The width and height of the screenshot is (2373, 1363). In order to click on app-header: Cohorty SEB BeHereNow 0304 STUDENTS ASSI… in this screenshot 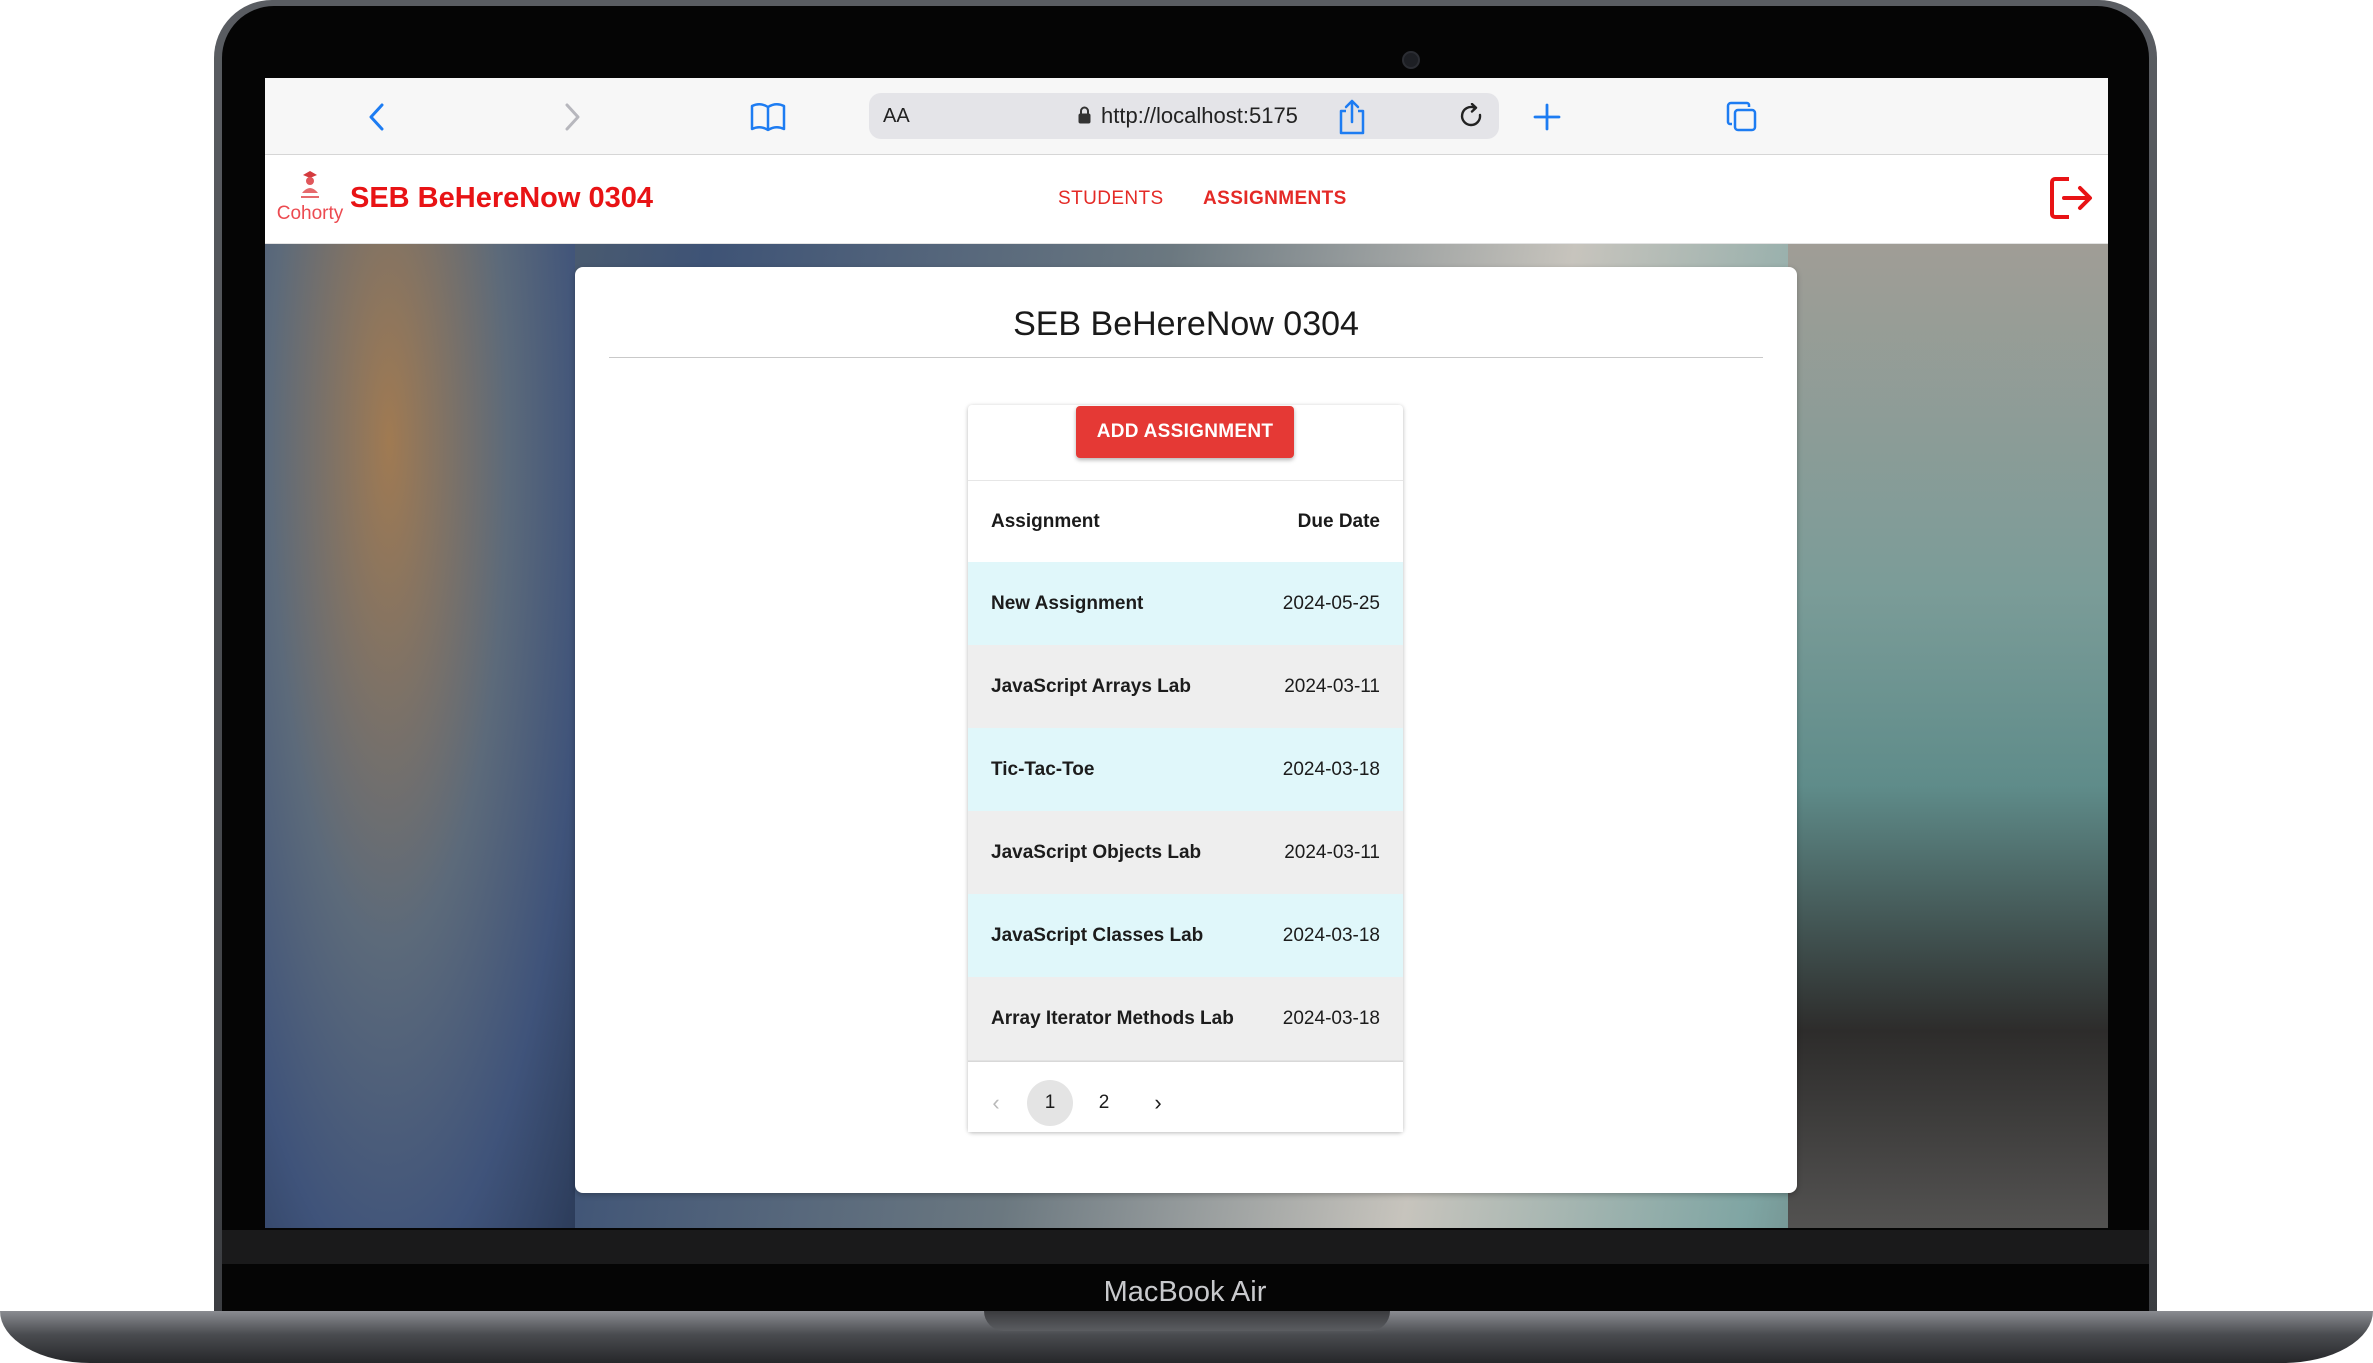, I will do `click(1186, 199)`.